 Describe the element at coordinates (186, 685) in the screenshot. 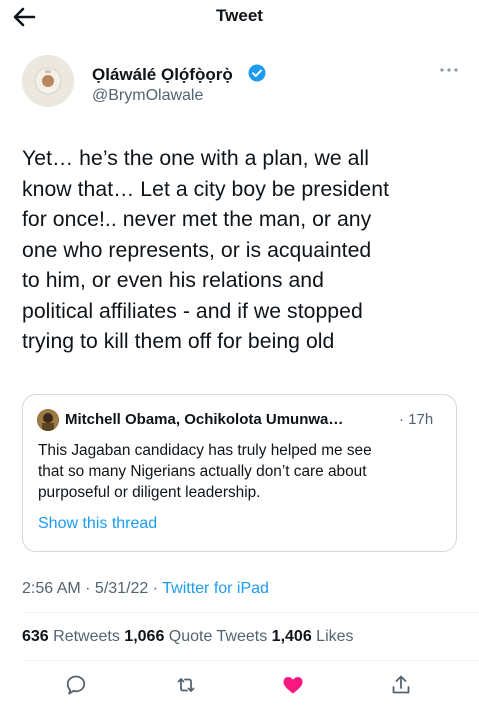

I see `retweet-icon` at that location.